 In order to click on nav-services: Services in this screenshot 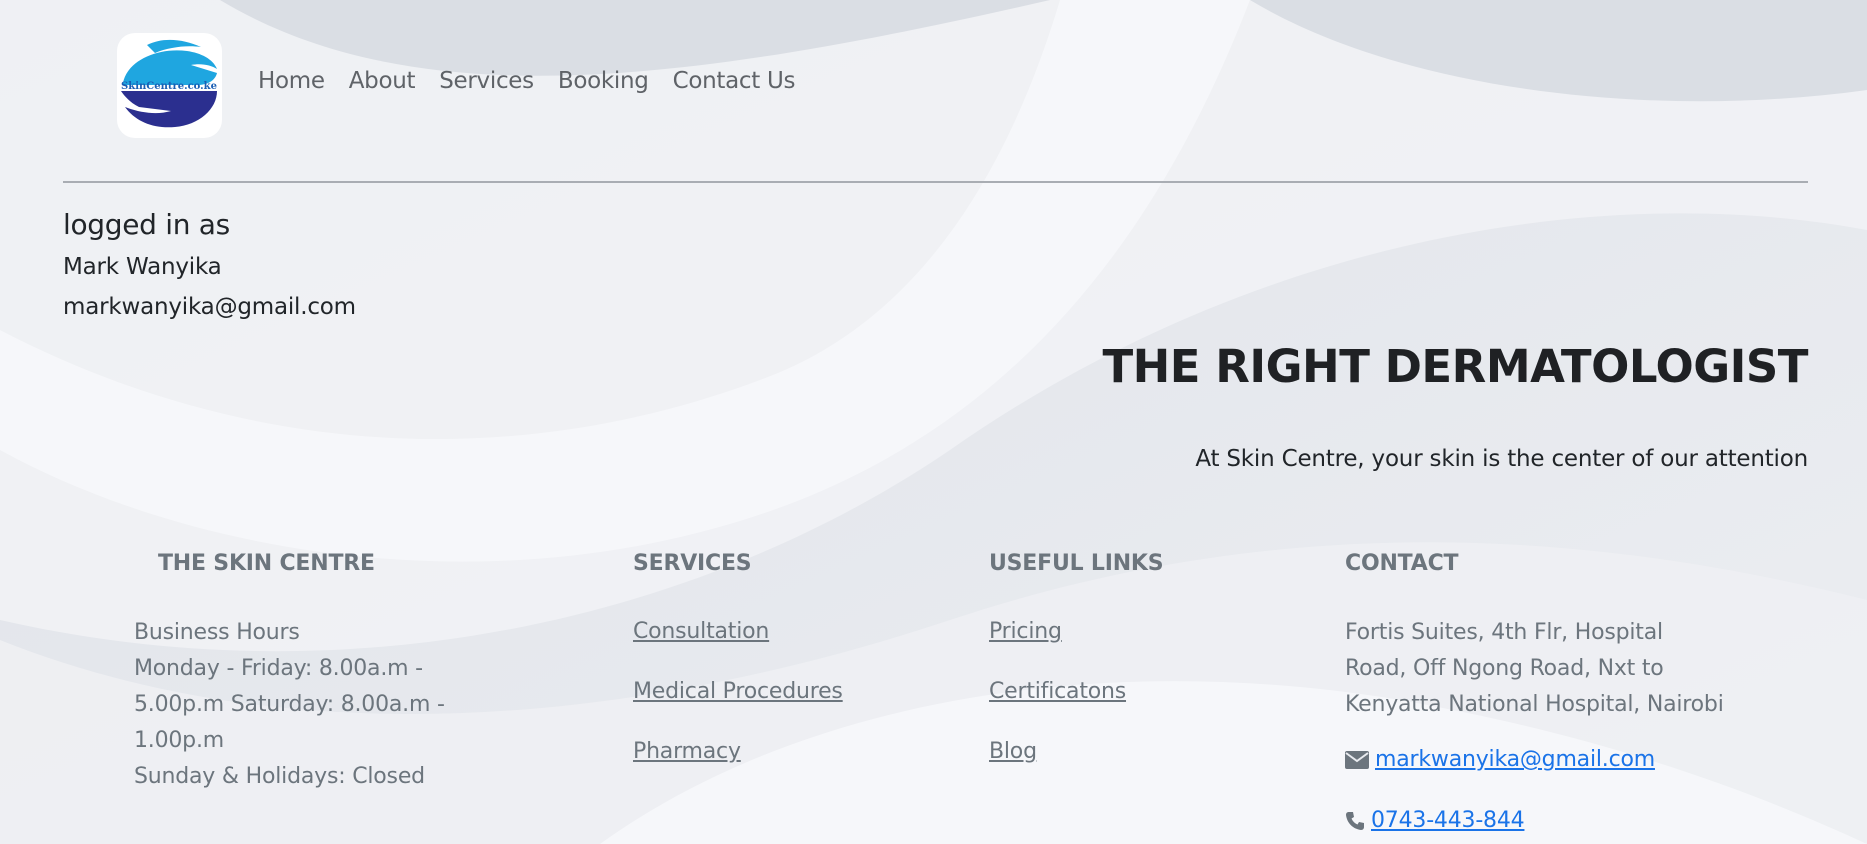, I will do `click(486, 81)`.